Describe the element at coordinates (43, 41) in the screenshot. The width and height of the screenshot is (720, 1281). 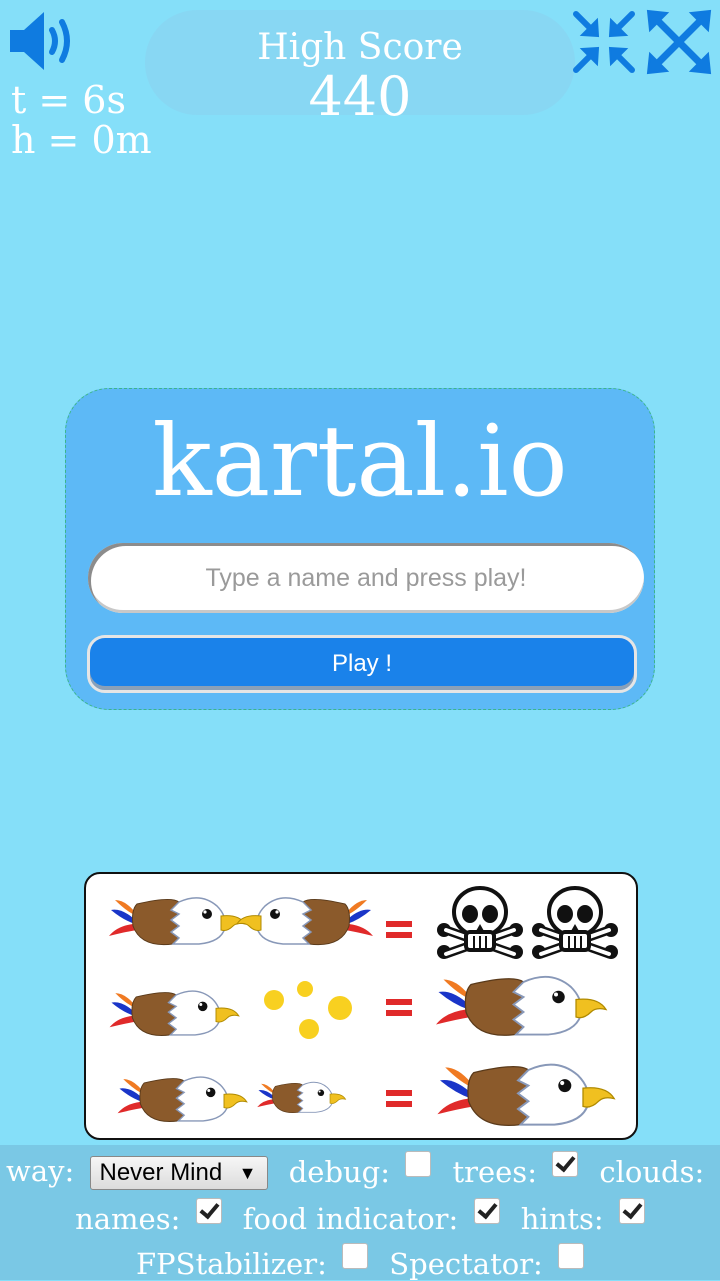
I see `speaker-icon` at that location.